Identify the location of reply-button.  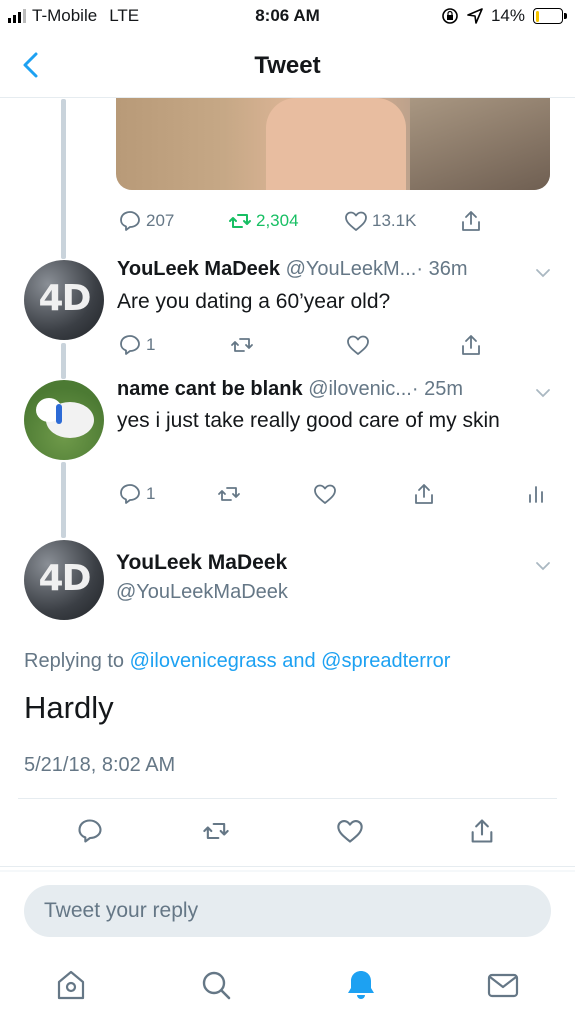
(90, 831).